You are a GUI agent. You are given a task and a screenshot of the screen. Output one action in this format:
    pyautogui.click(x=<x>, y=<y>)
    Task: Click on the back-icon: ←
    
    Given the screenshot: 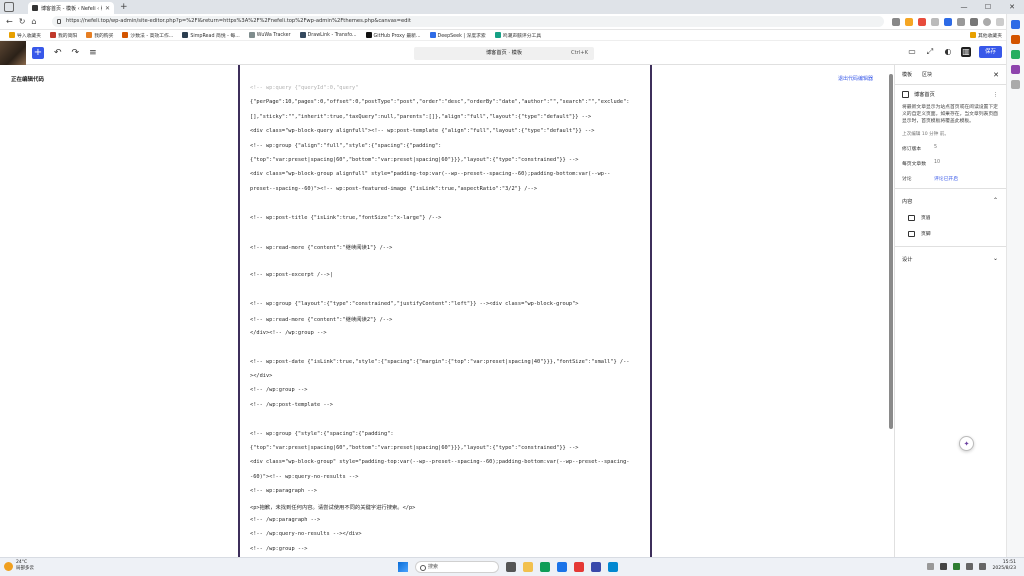 What is the action you would take?
    pyautogui.click(x=9, y=21)
    